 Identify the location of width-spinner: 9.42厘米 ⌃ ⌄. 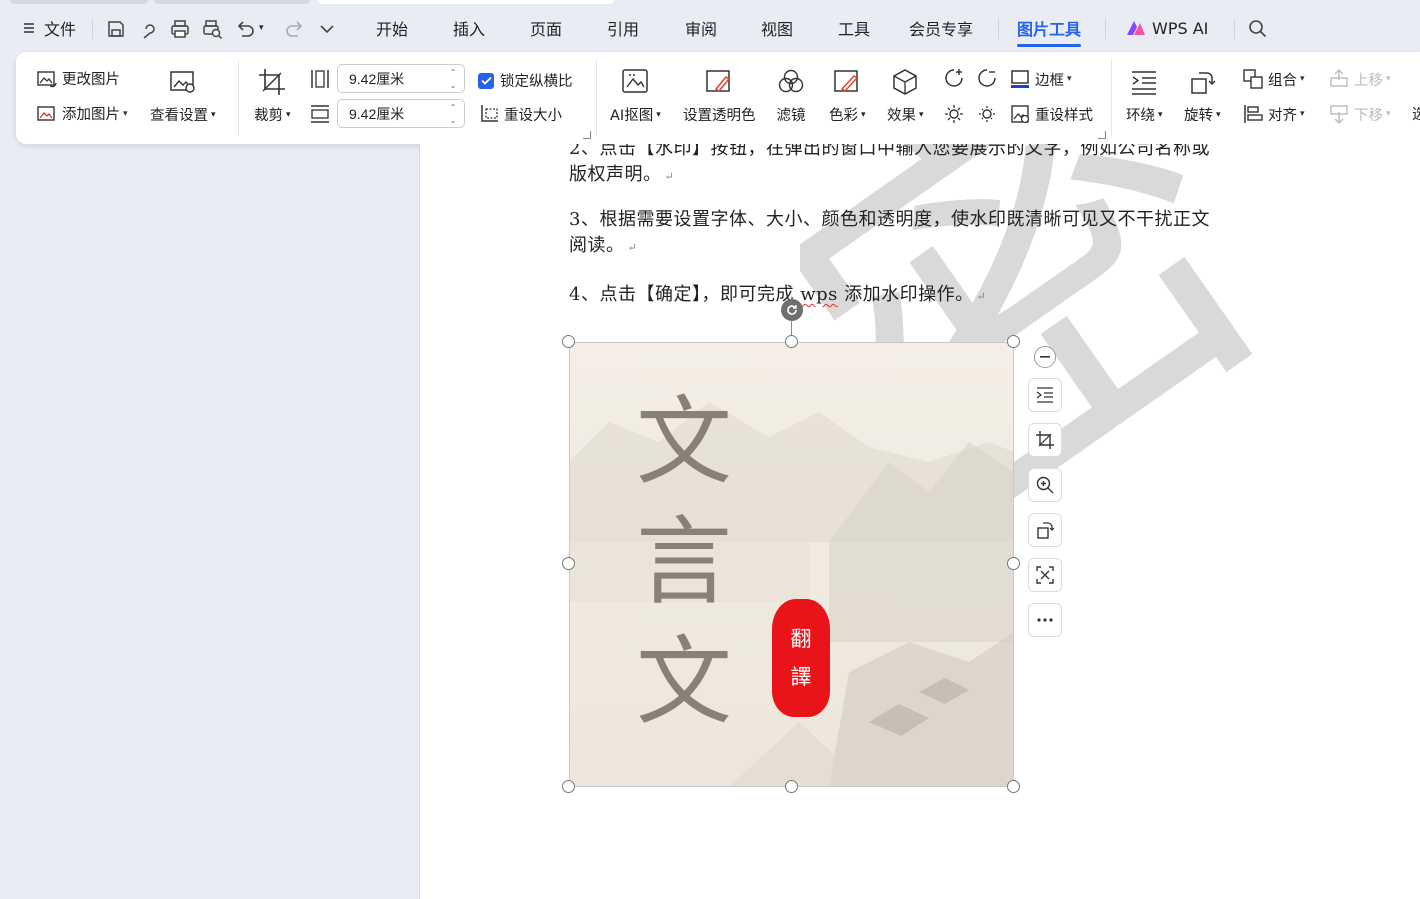
(401, 78).